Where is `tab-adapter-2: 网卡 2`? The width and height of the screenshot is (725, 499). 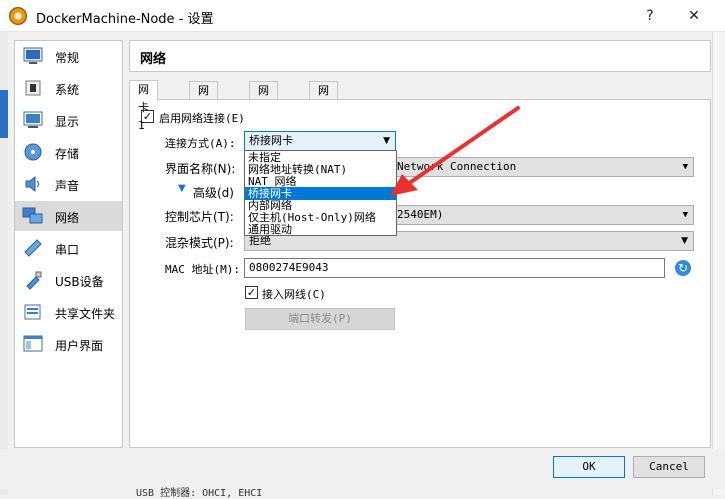 tab-adapter-2: 网卡 2 is located at coordinates (203, 107).